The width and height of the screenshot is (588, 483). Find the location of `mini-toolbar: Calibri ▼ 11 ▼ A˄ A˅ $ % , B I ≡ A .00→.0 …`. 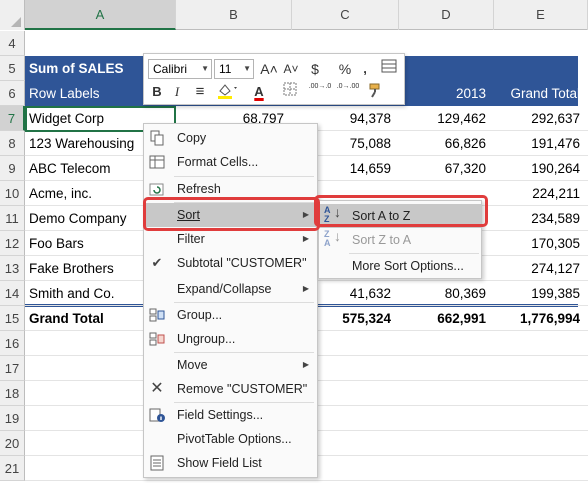

mini-toolbar: Calibri ▼ 11 ▼ A˄ A˅ $ % , B I ≡ A .00→.0 … is located at coordinates (274, 79).